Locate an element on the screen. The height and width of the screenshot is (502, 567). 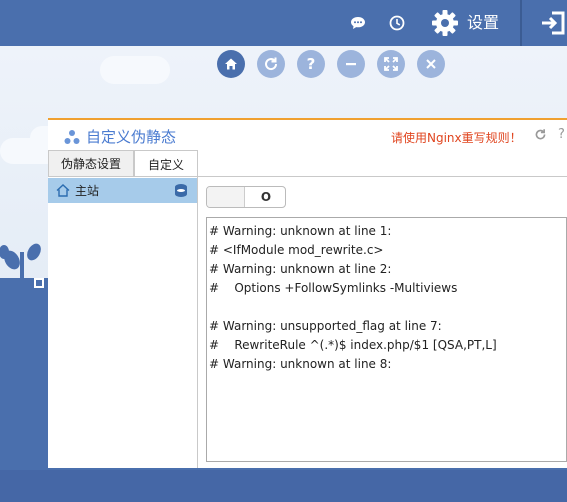
panel-help-icon: ? is located at coordinates (561, 134).